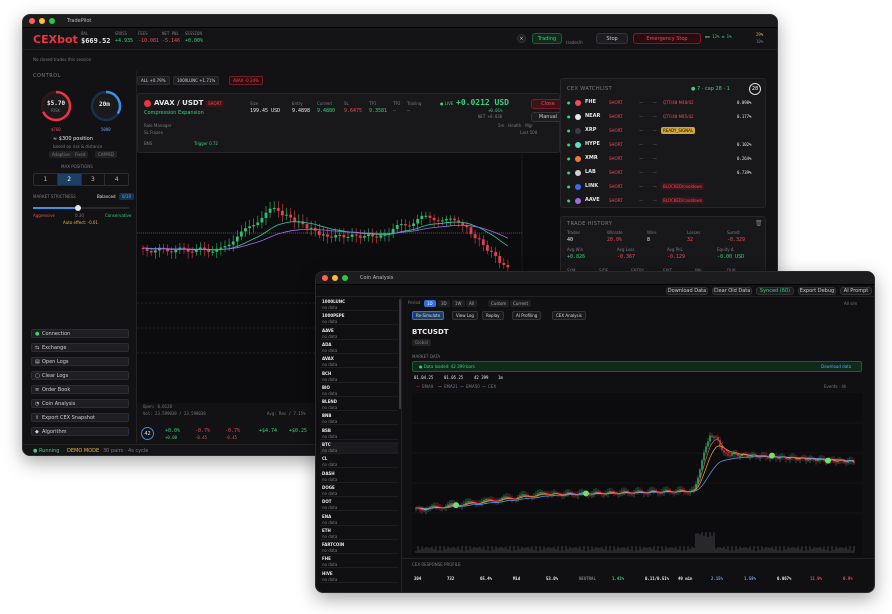 This screenshot has width=892, height=614. Describe the element at coordinates (451, 387) in the screenshot. I see `legend-label: EMA21` at that location.